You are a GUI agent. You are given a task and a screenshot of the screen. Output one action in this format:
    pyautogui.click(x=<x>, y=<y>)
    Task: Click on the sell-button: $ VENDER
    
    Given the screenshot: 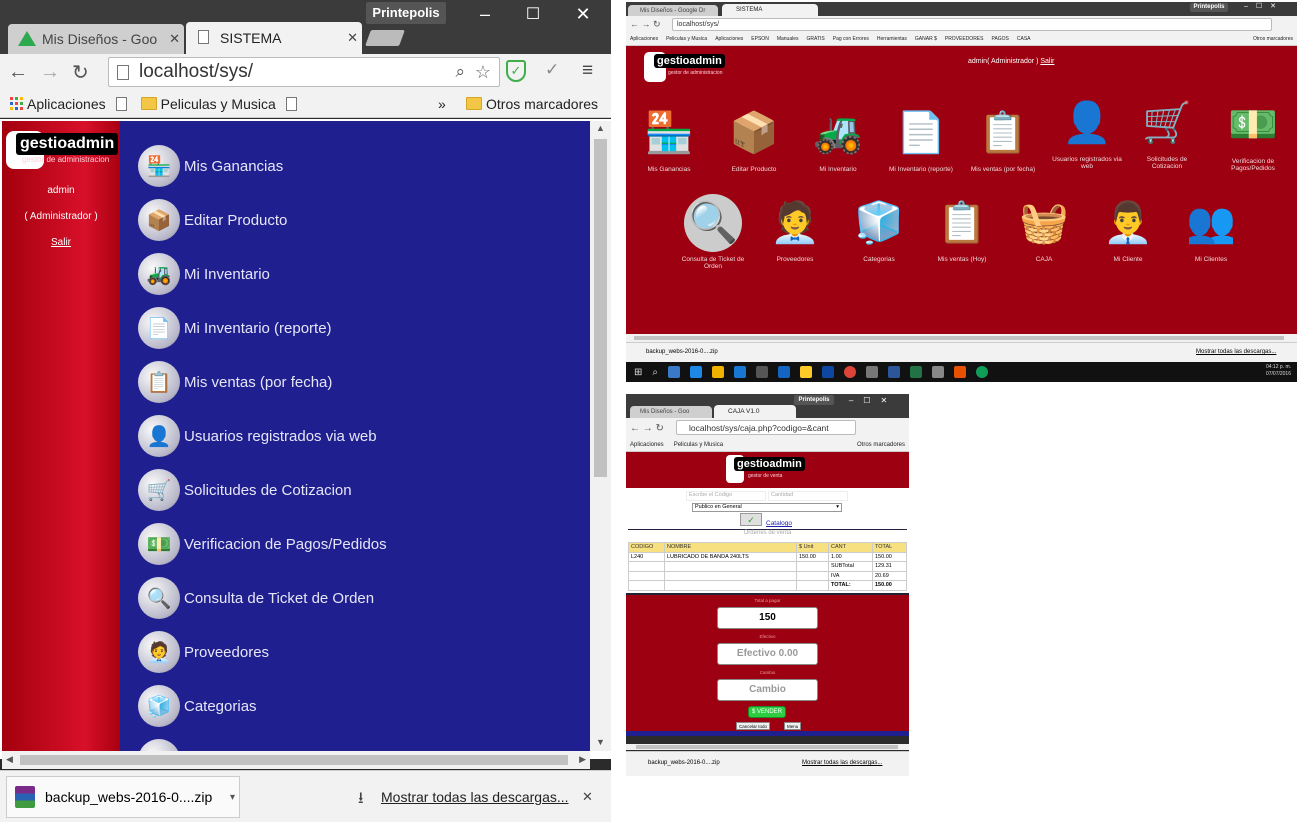 What is the action you would take?
    pyautogui.click(x=767, y=712)
    